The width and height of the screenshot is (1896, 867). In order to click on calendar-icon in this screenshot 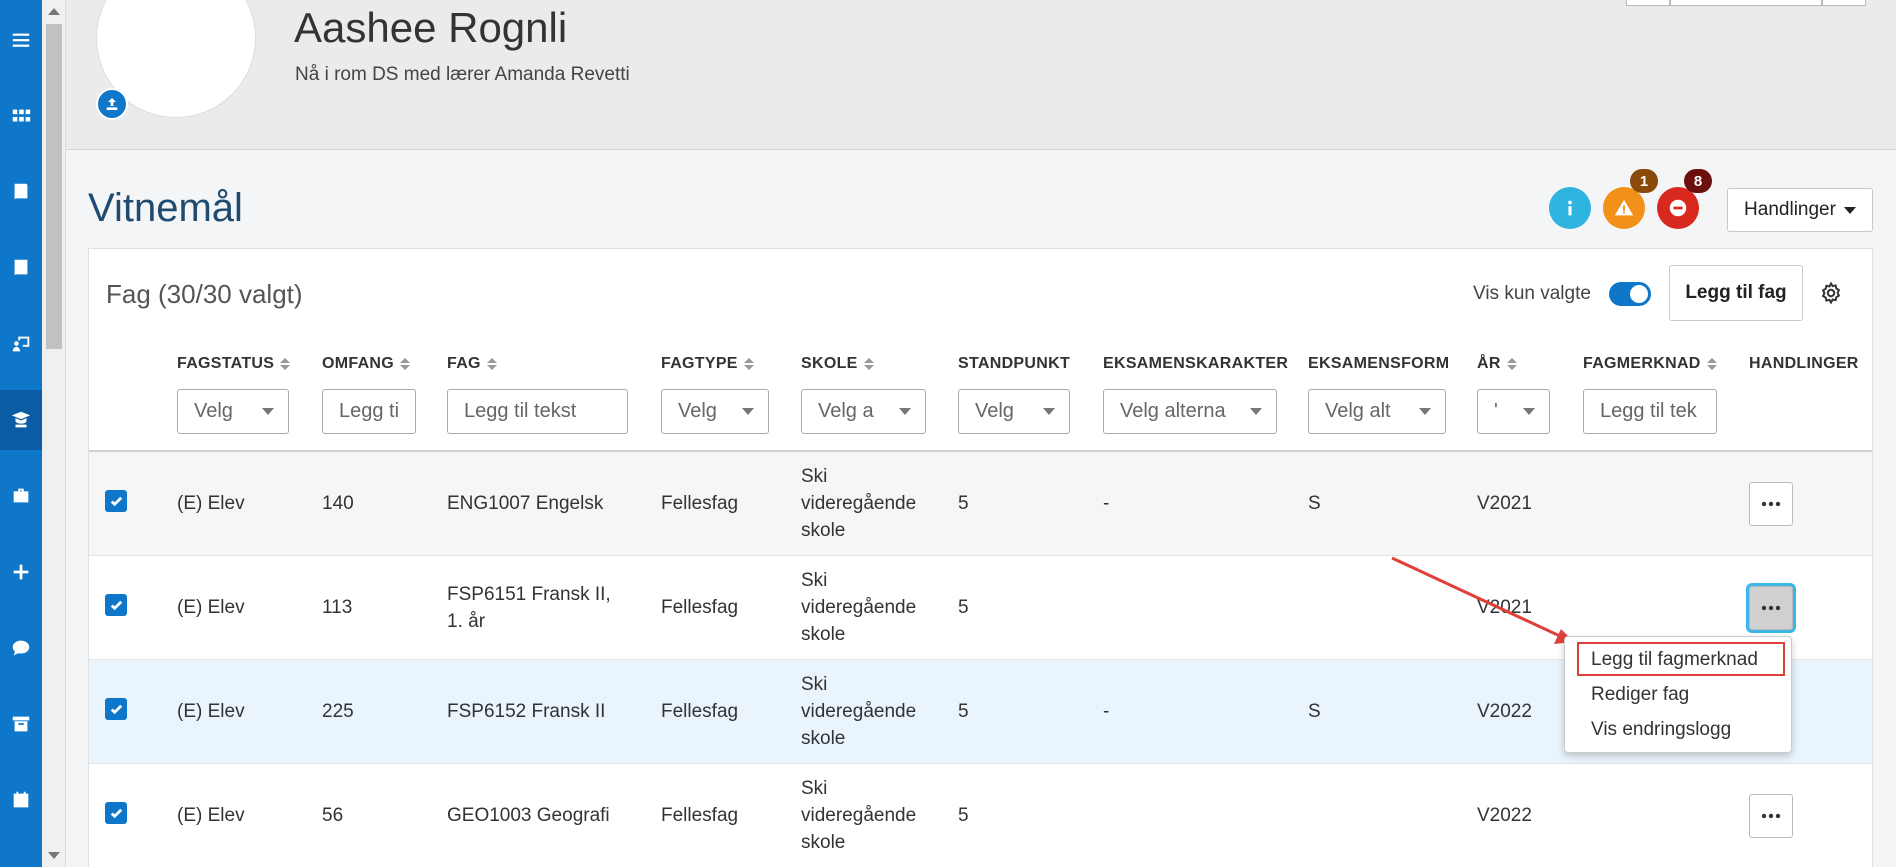, I will do `click(21, 800)`.